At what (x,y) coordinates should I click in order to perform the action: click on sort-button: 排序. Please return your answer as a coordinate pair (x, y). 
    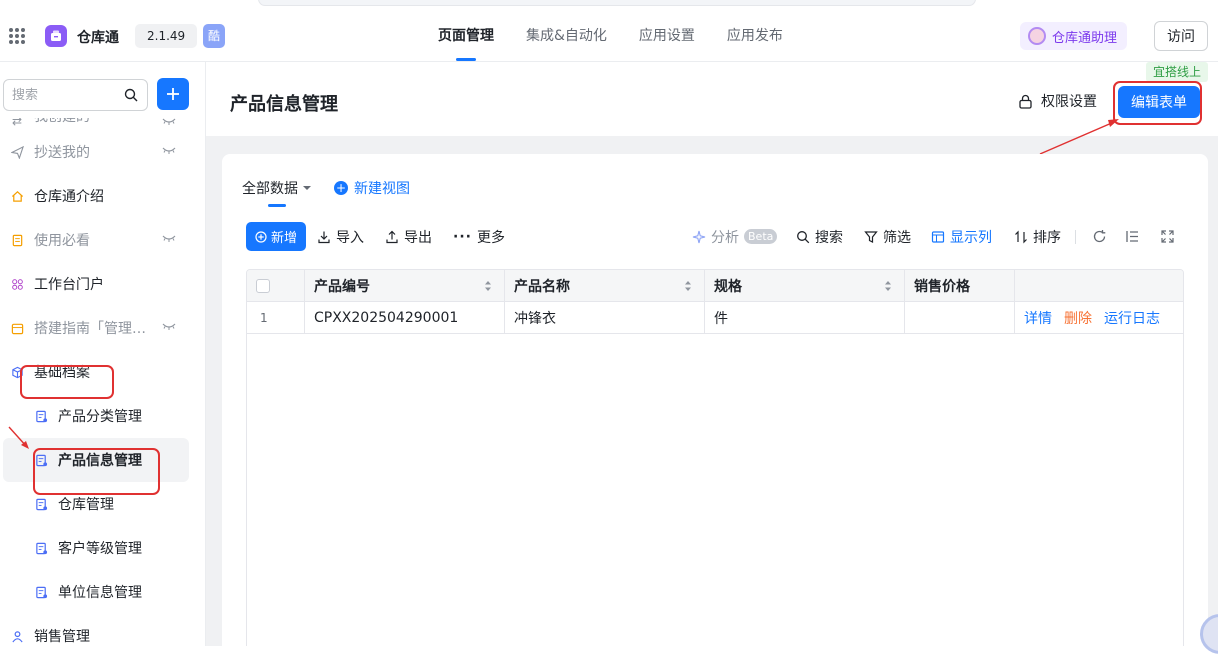
    Looking at the image, I should click on (1037, 236).